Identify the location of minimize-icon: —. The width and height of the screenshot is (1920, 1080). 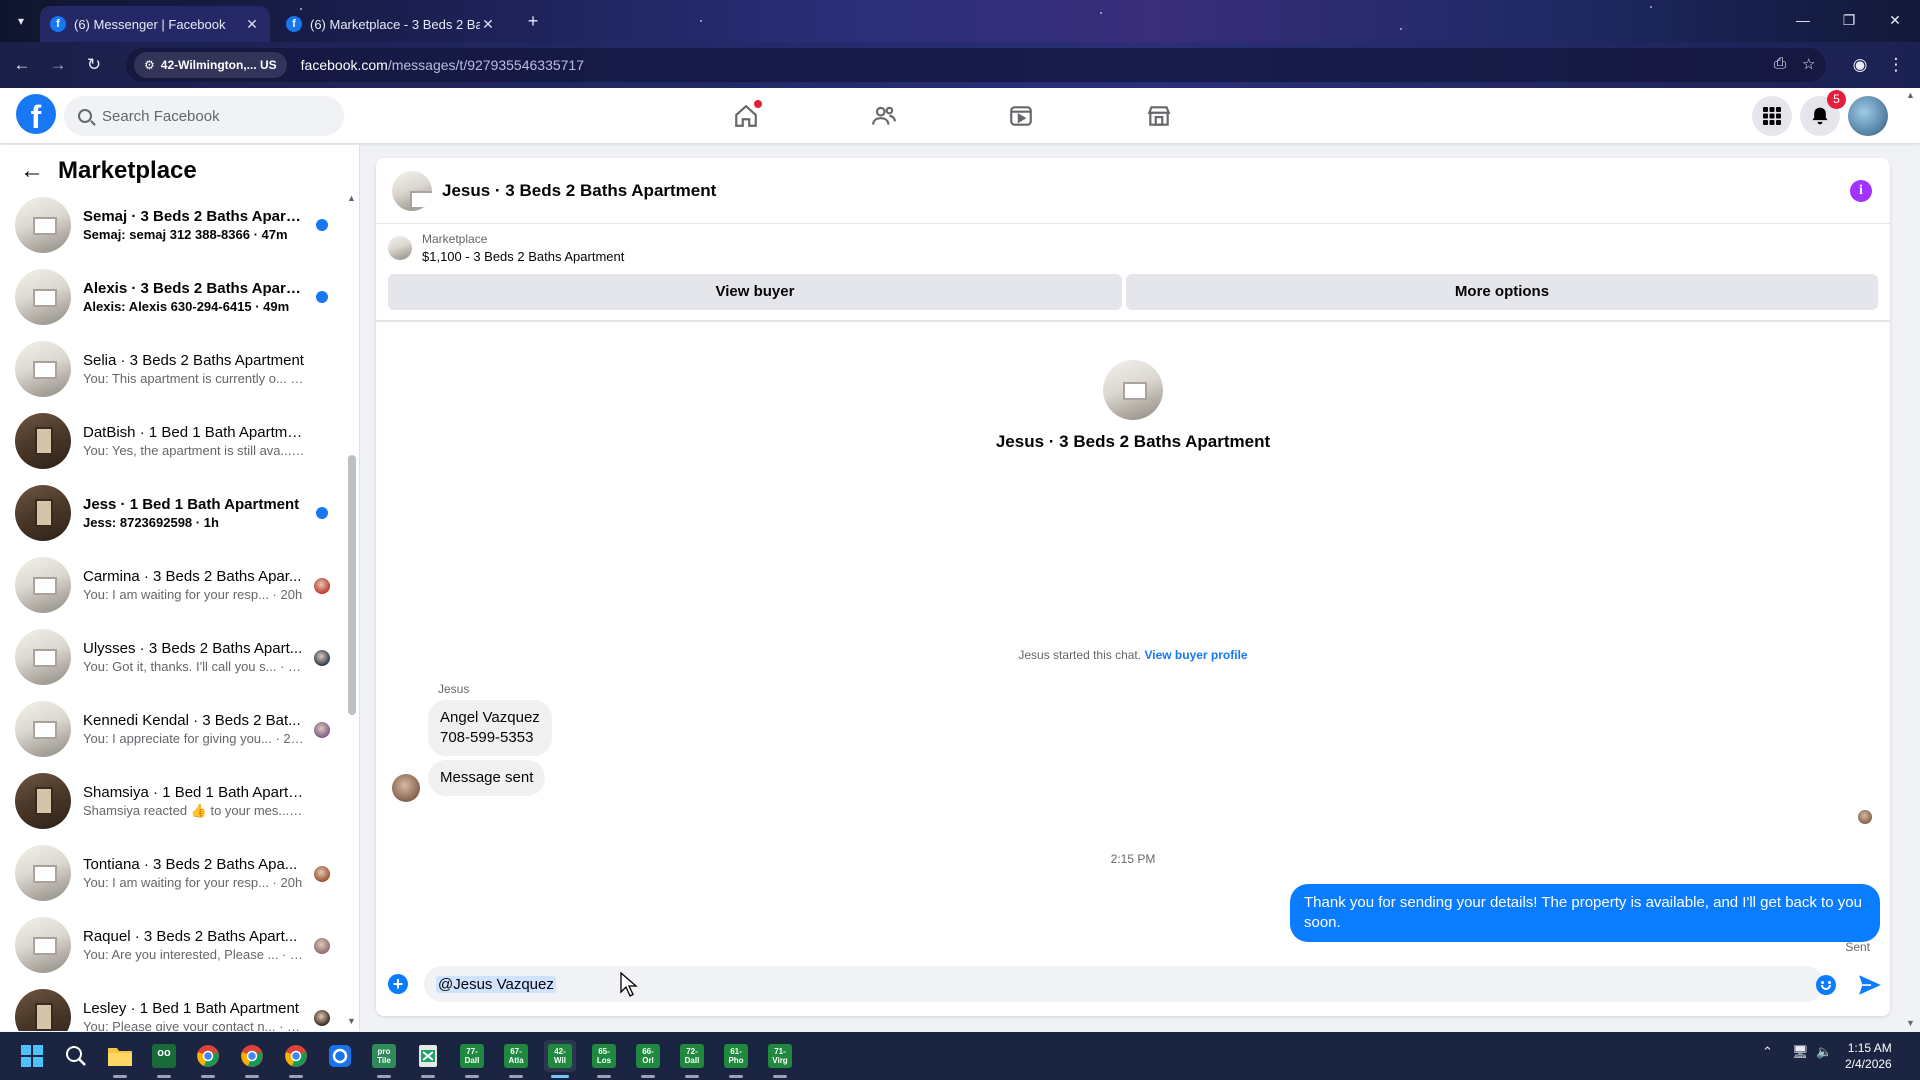
(1803, 20).